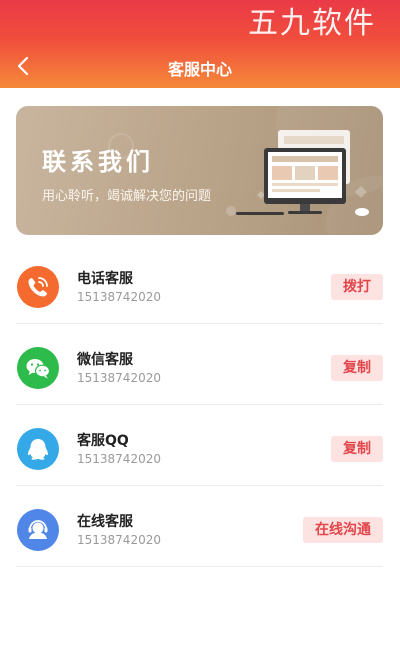  What do you see at coordinates (357, 287) in the screenshot?
I see `call-button: 拨打` at bounding box center [357, 287].